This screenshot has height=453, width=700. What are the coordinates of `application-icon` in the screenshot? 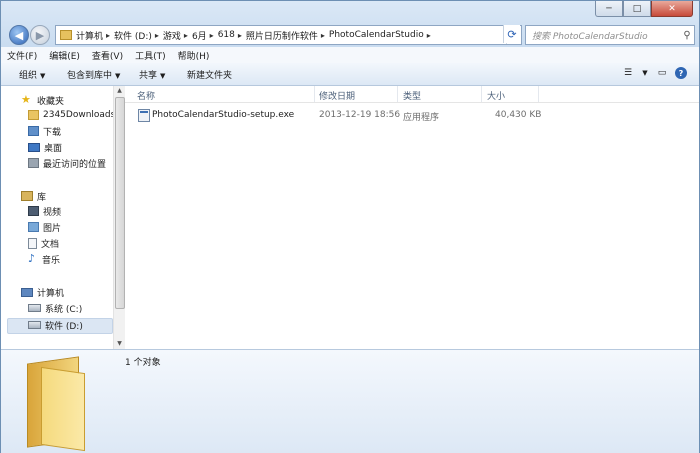 It's located at (144, 115).